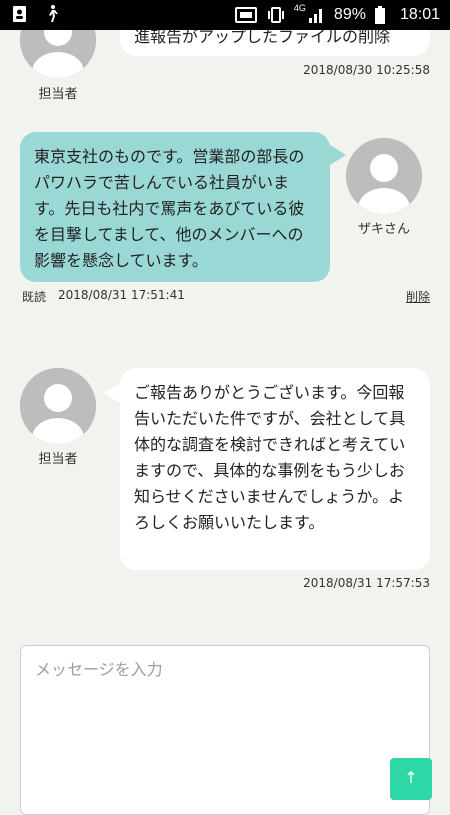 This screenshot has height=815, width=450. I want to click on message-timestamp: 2018/08/30 10:25:58, so click(366, 70).